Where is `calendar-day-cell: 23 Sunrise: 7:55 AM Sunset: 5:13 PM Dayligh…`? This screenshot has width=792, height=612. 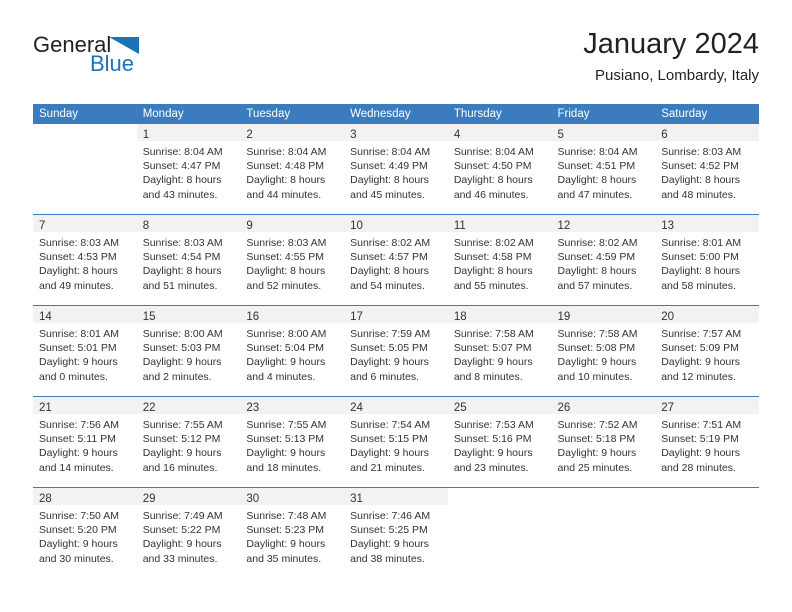 calendar-day-cell: 23 Sunrise: 7:55 AM Sunset: 5:13 PM Dayligh… is located at coordinates (292, 442).